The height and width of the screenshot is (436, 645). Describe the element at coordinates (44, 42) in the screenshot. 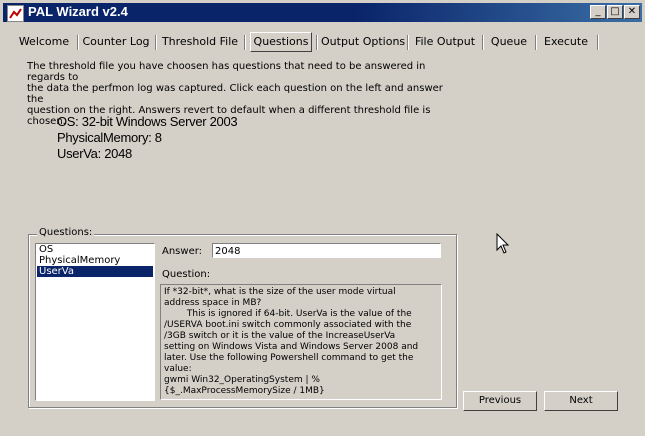

I see `tab-welcome: Welcome` at that location.